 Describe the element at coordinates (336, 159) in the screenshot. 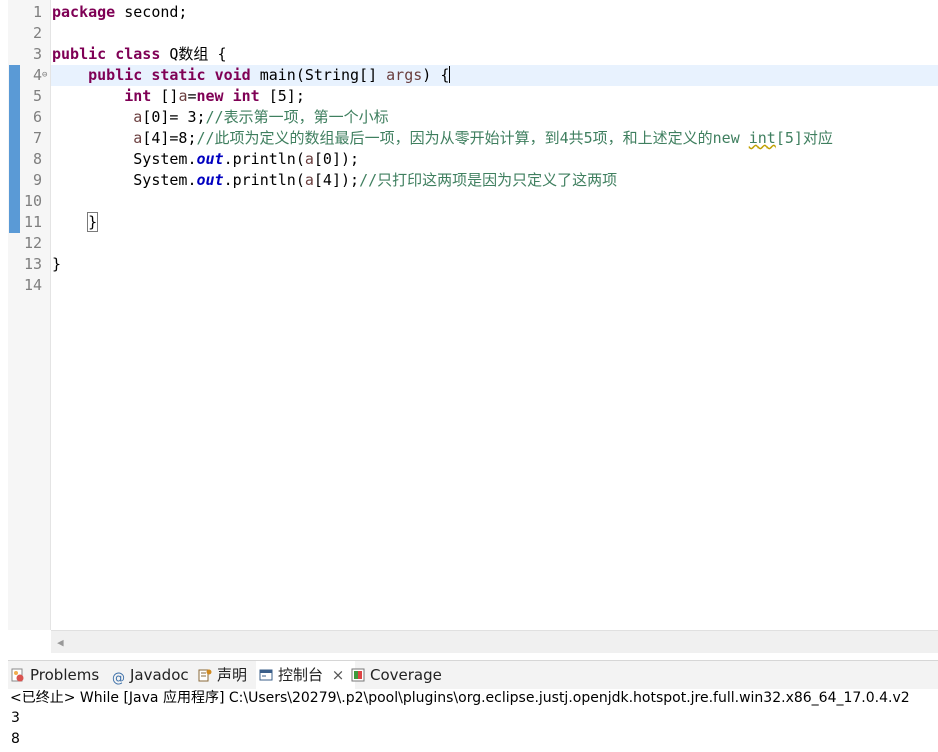

I see `code-token: [0]);` at that location.